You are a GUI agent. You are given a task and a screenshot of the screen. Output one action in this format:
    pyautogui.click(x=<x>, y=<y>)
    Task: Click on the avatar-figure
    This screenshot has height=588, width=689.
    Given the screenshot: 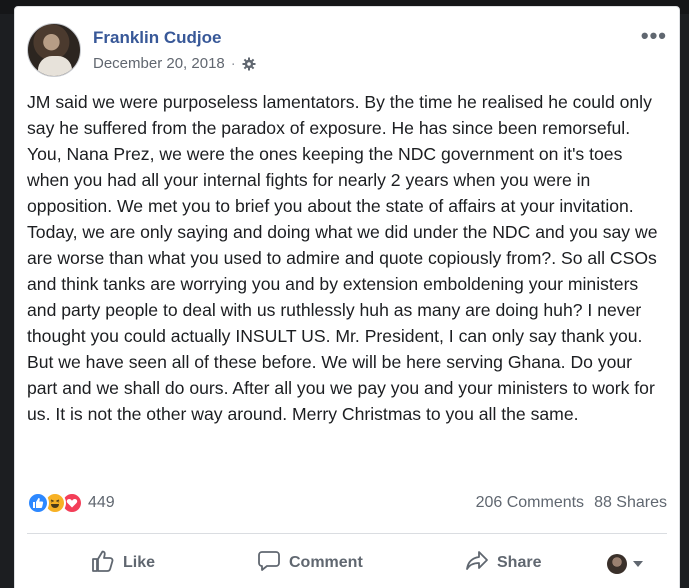 What is the action you would take?
    pyautogui.click(x=55, y=66)
    